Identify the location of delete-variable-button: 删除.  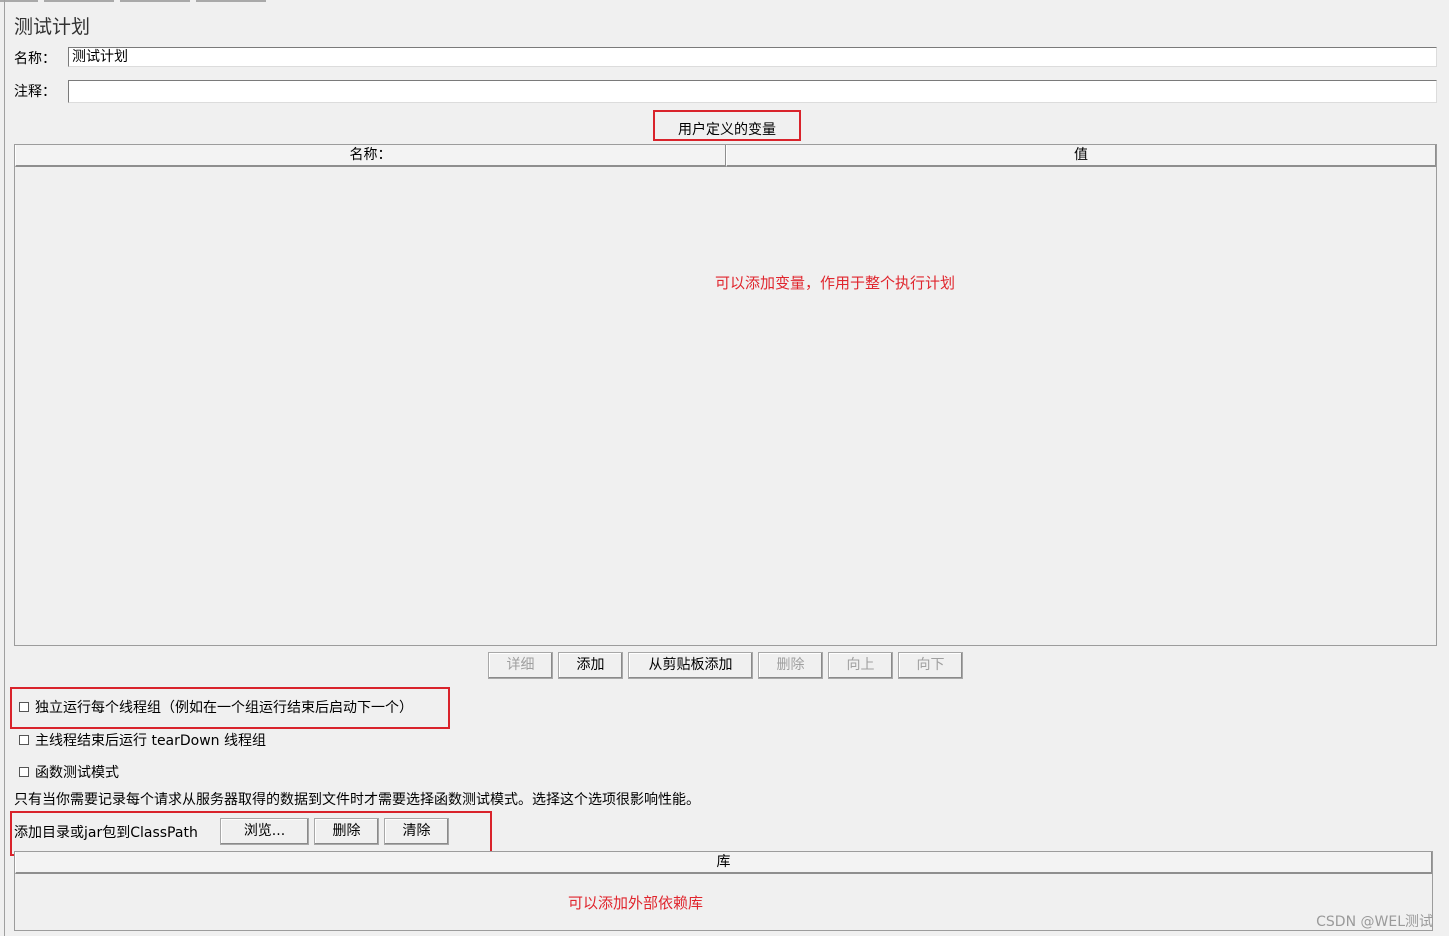
(790, 665).